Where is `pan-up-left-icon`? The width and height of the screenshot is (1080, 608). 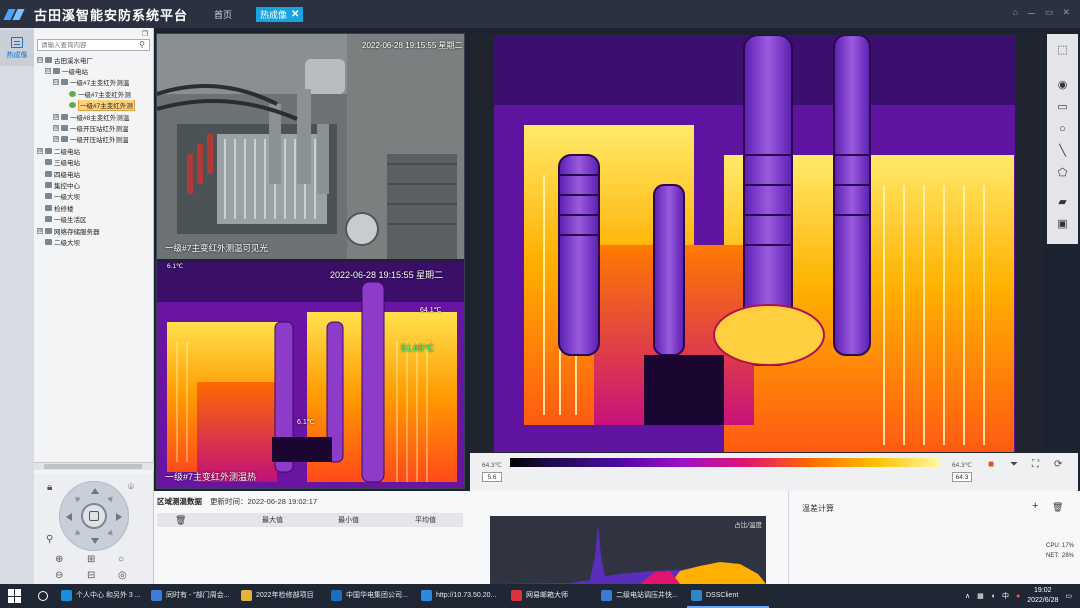 pan-up-left-icon is located at coordinates (77, 498).